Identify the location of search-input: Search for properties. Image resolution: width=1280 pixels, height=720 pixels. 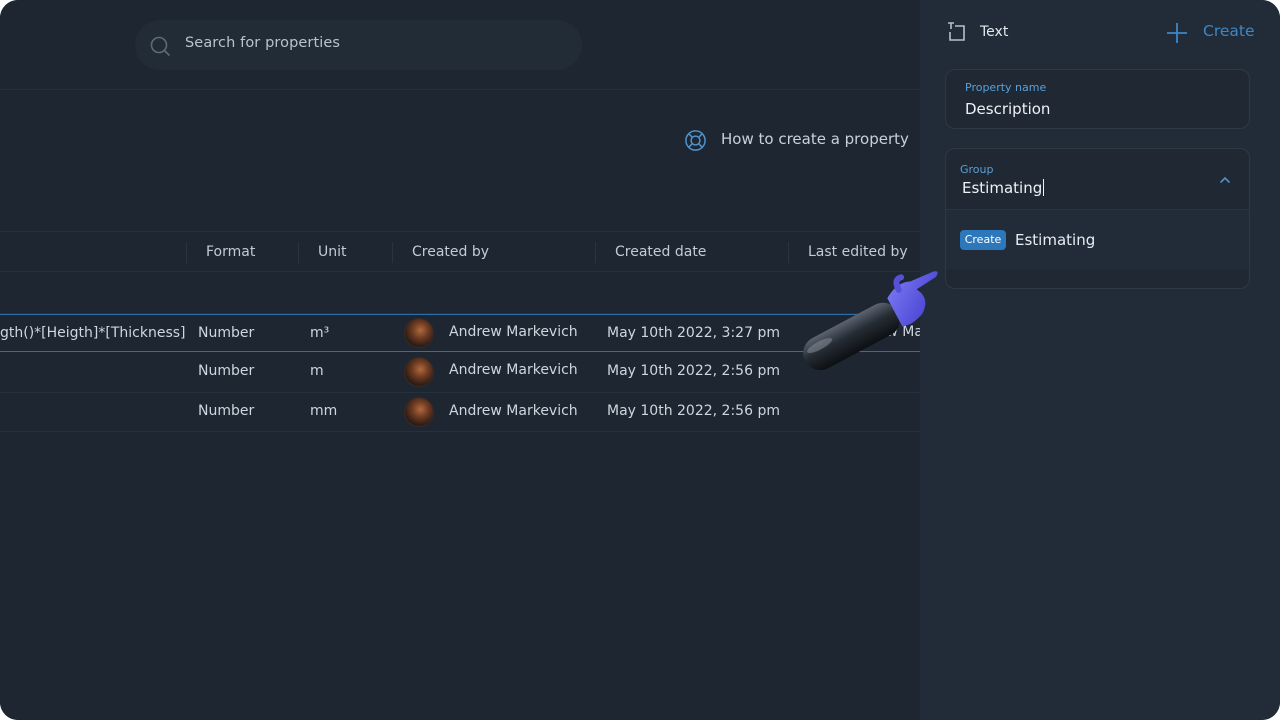
(358, 45).